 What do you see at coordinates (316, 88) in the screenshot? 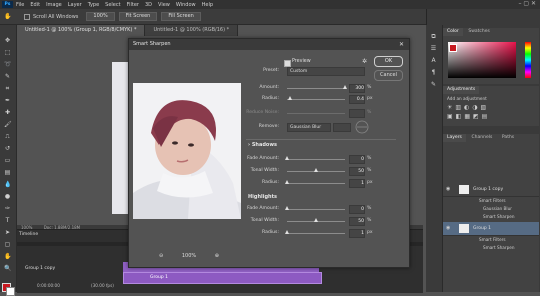
I see `amount-slider` at bounding box center [316, 88].